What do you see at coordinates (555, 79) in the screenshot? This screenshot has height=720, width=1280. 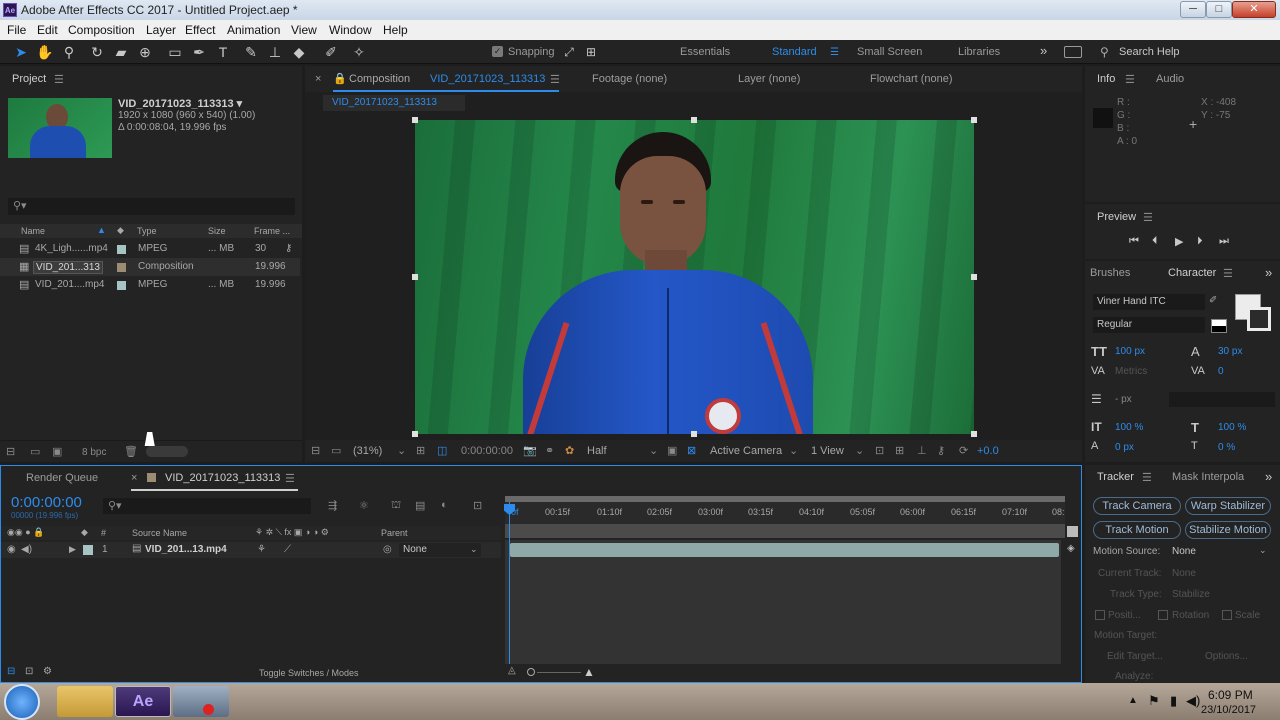 I see `composition-panel-menu-icon: ☰` at bounding box center [555, 79].